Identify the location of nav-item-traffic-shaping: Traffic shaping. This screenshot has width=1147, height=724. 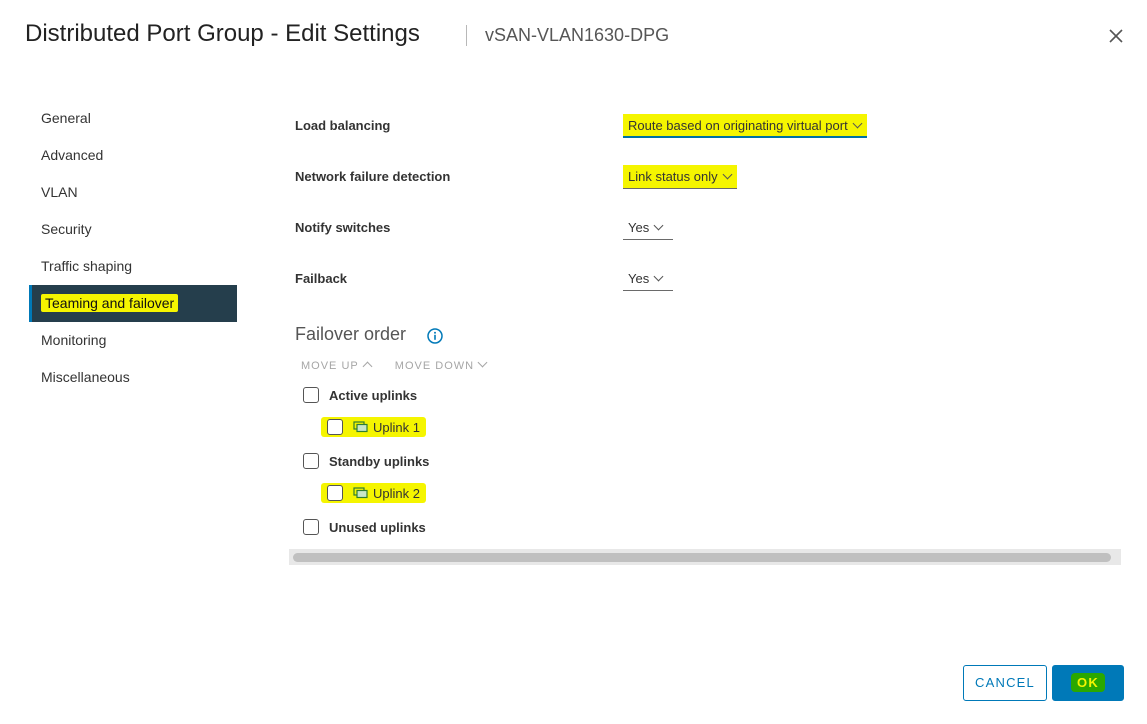
(133, 266).